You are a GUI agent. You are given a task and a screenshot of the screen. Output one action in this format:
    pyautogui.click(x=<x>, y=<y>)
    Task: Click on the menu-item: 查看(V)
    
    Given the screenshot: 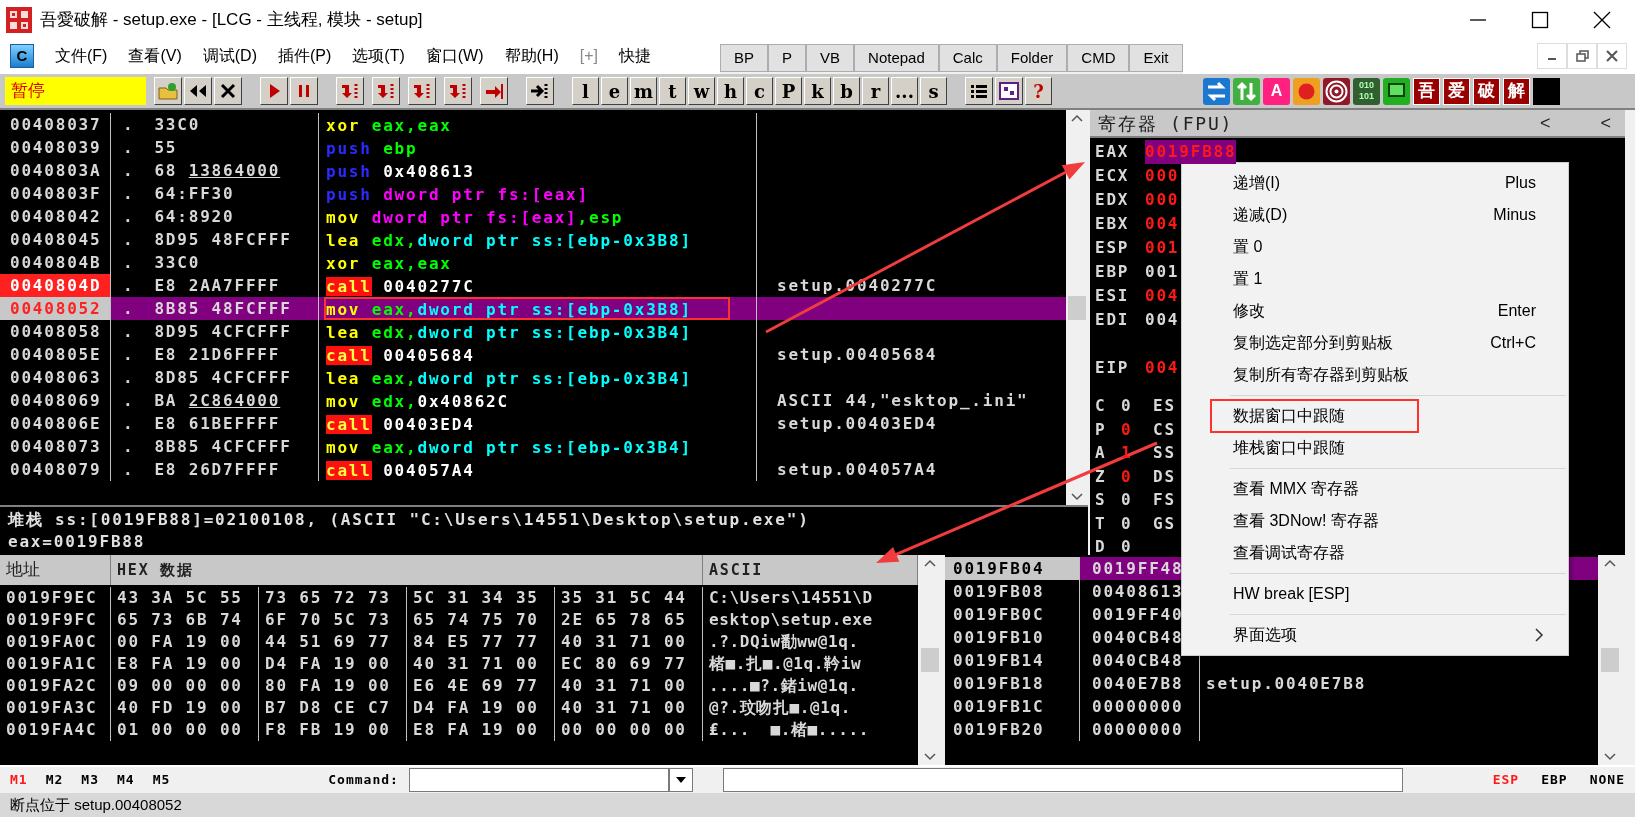 What is the action you would take?
    pyautogui.click(x=155, y=56)
    